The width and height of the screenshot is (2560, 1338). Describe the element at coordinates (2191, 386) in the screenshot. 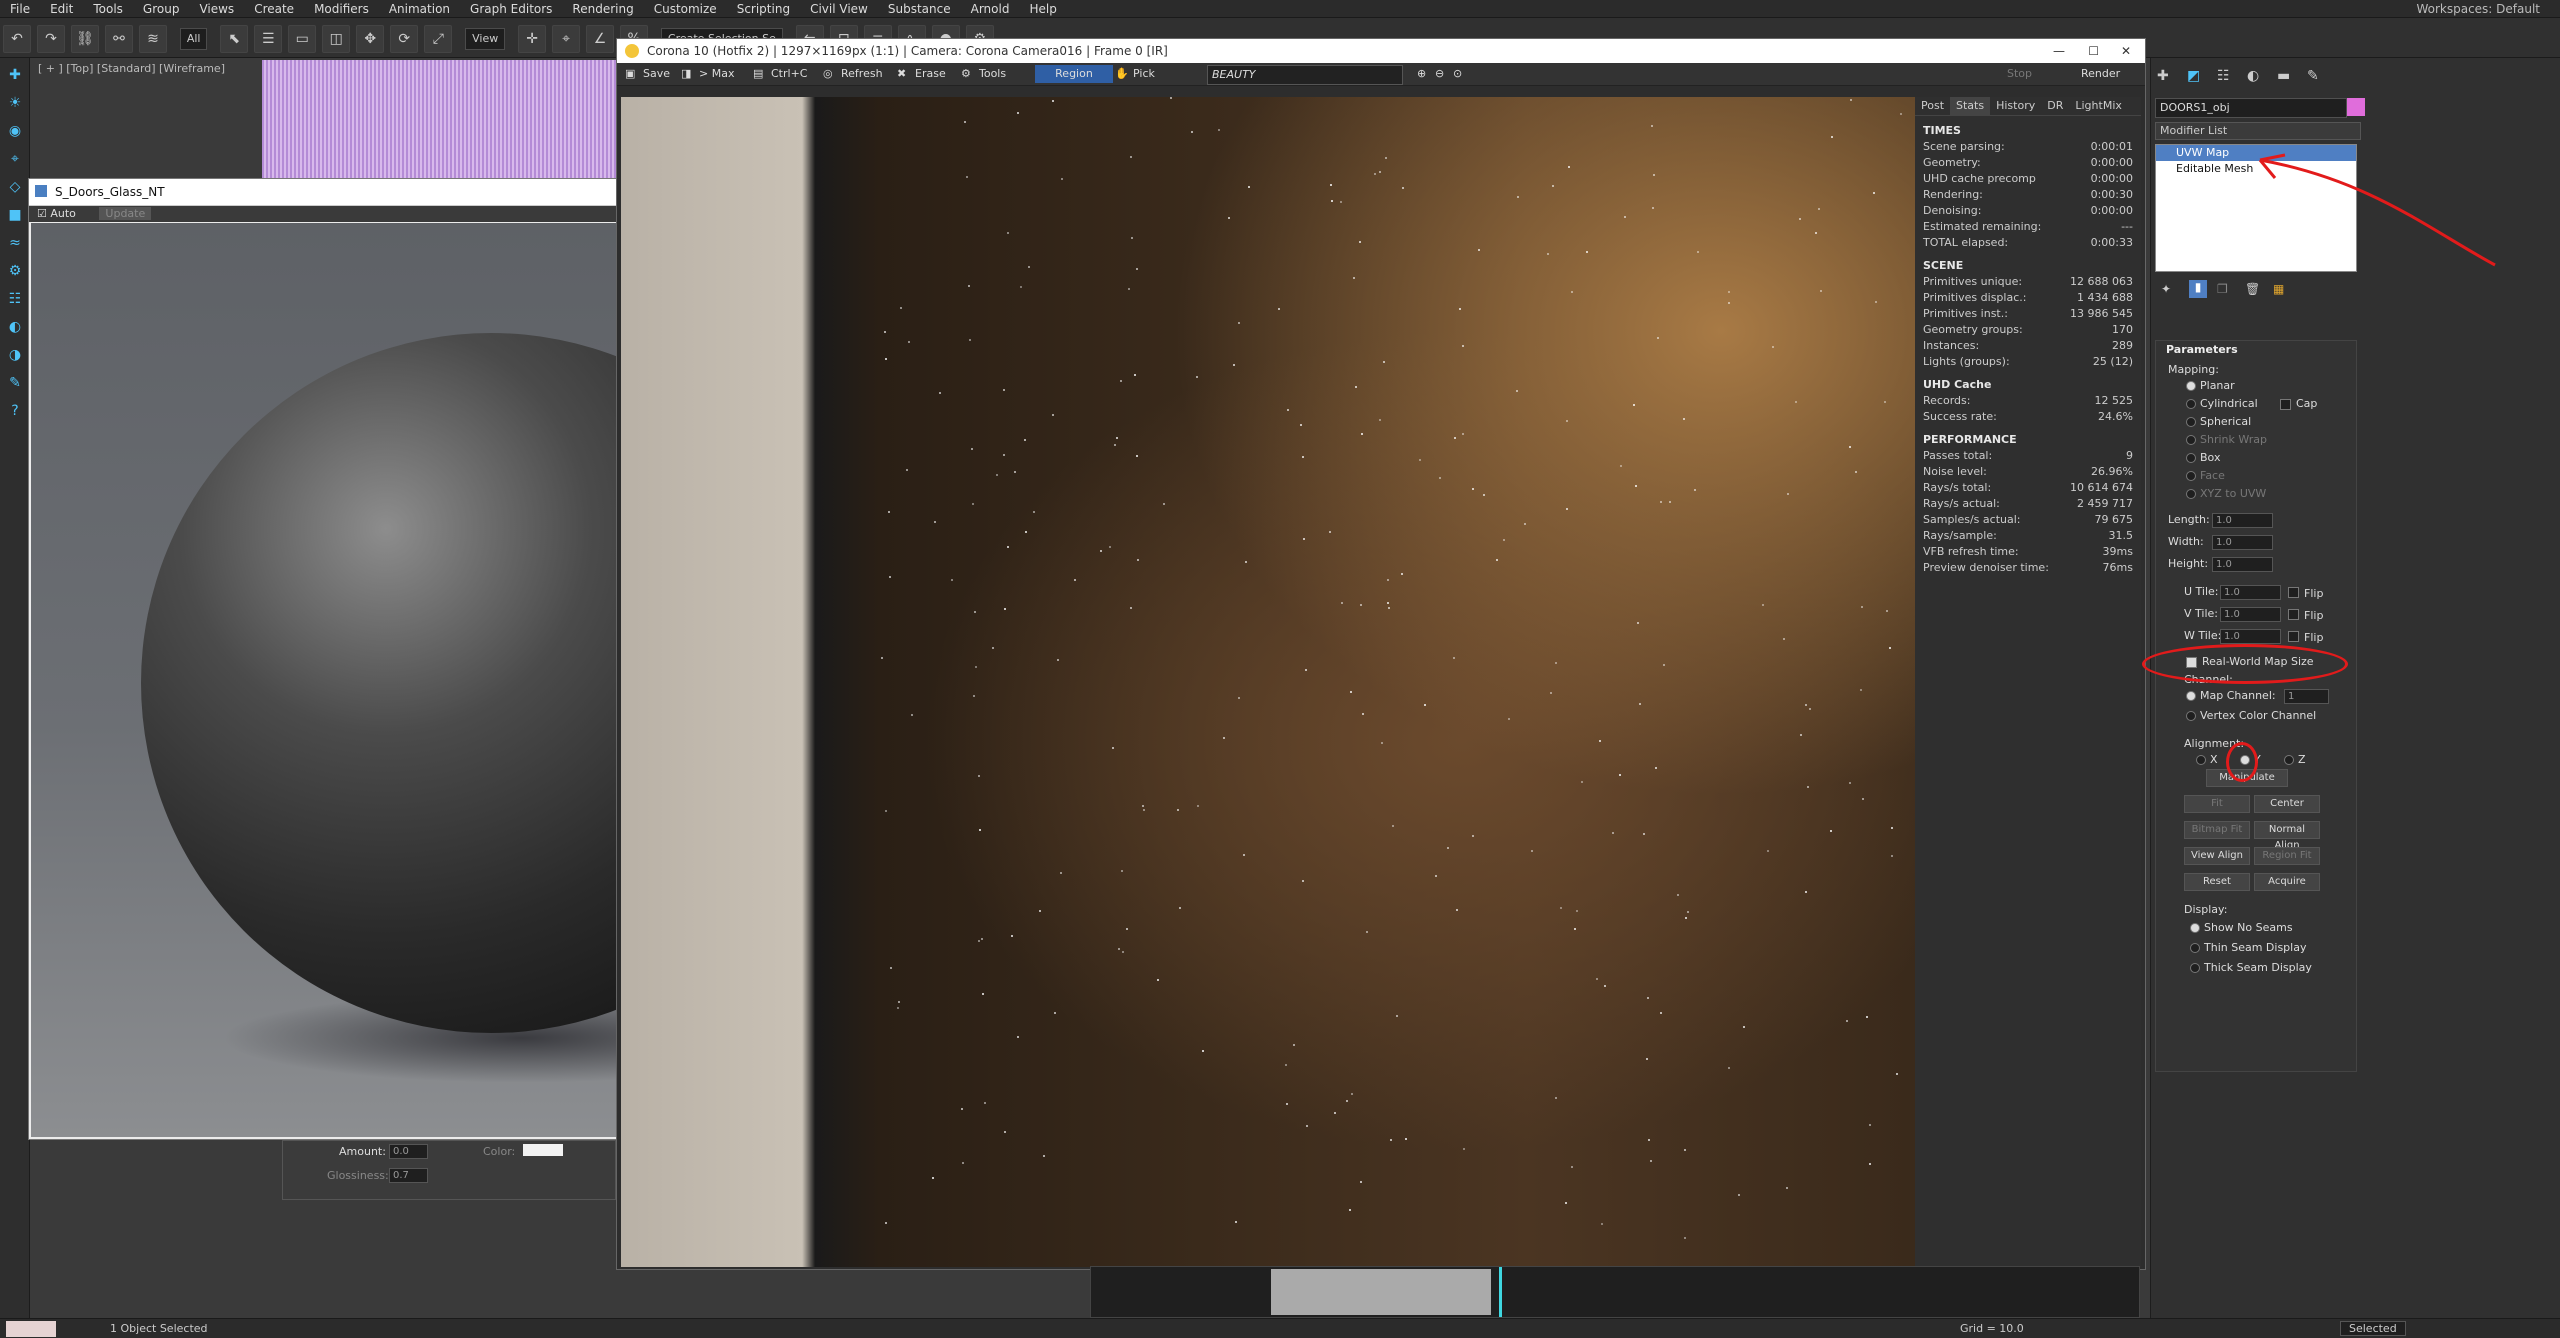

I see `planar-radio` at that location.